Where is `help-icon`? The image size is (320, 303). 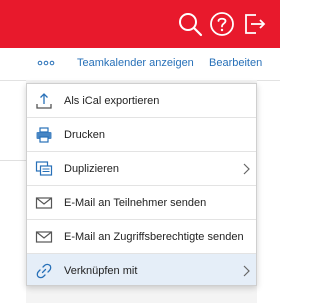 help-icon is located at coordinates (222, 24).